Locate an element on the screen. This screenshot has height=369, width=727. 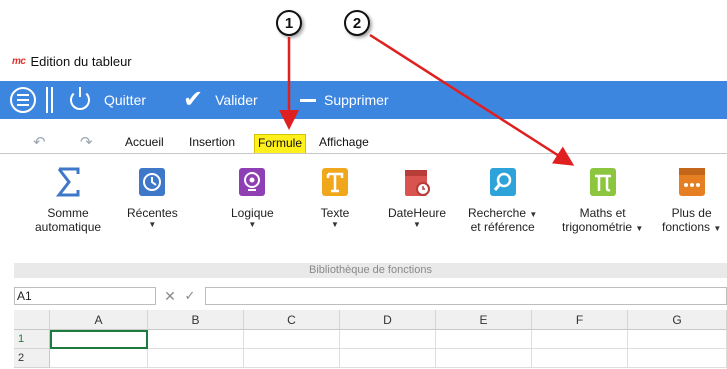
lookup-functions-button: Recherche ▼ et référence is located at coordinates (502, 200).